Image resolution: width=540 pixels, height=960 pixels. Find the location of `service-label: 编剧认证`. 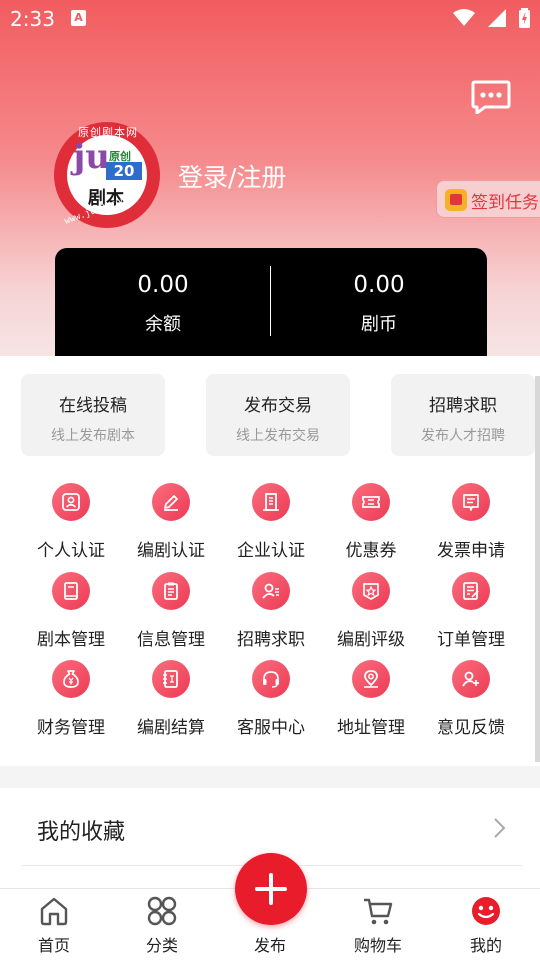

service-label: 编剧认证 is located at coordinates (171, 551).